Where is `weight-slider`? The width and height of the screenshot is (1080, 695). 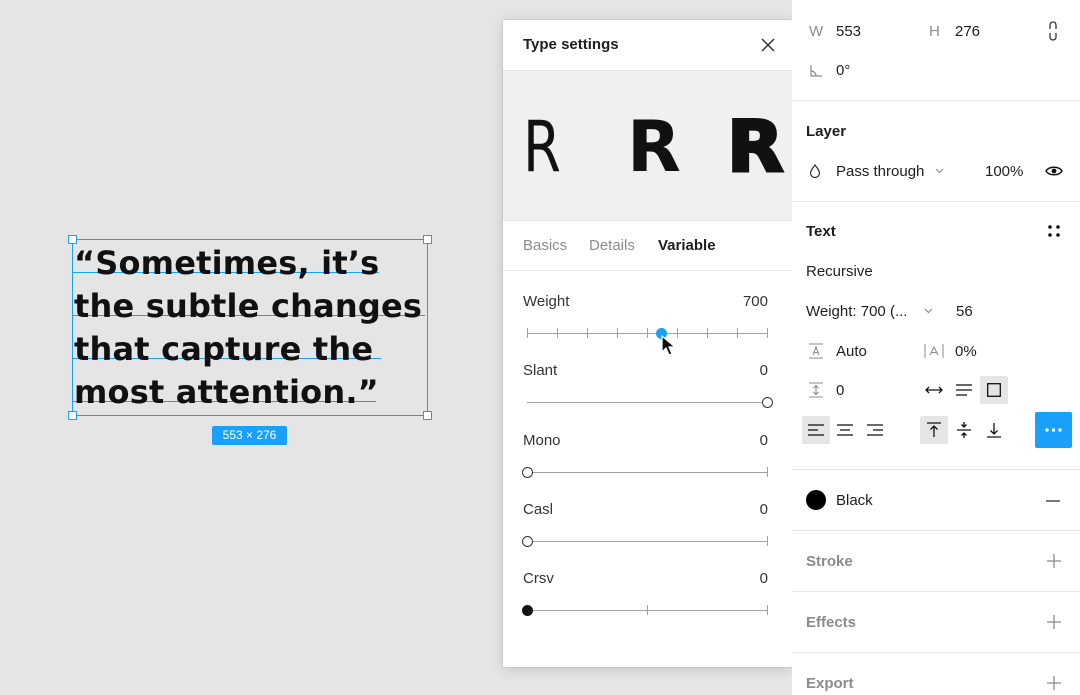
weight-slider is located at coordinates (647, 333).